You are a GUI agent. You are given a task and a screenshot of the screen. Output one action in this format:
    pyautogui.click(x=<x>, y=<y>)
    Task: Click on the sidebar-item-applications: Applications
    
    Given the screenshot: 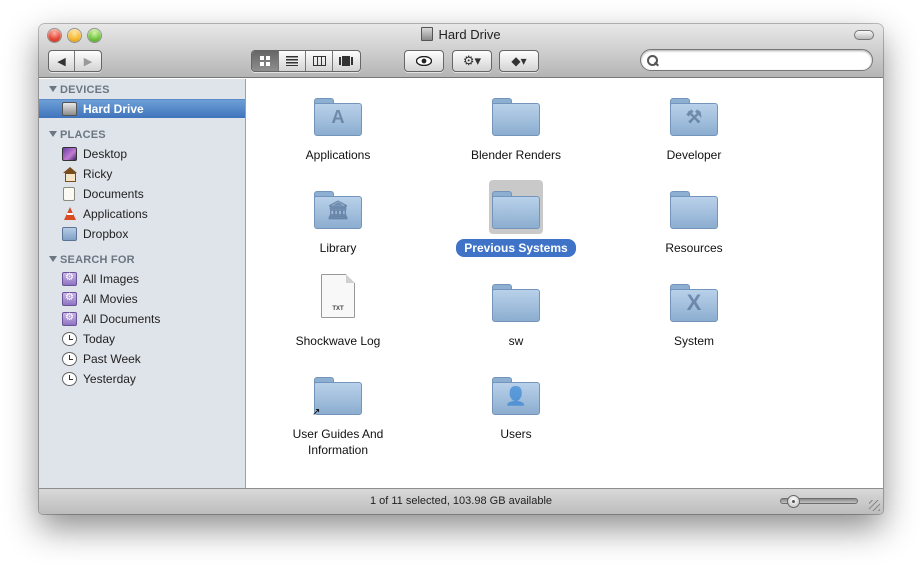 What is the action you would take?
    pyautogui.click(x=142, y=213)
    